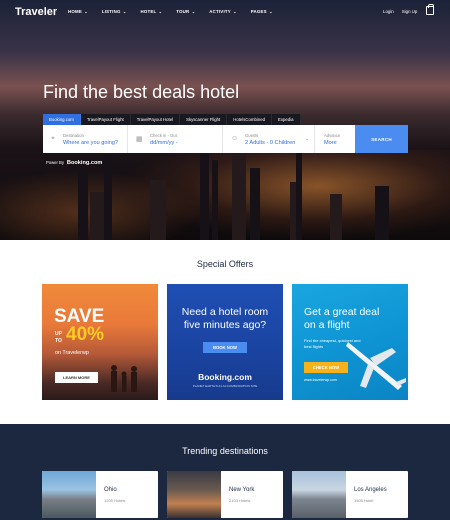 The height and width of the screenshot is (520, 450). What do you see at coordinates (326, 367) in the screenshot?
I see `check-now-button: CHECK NOW` at bounding box center [326, 367].